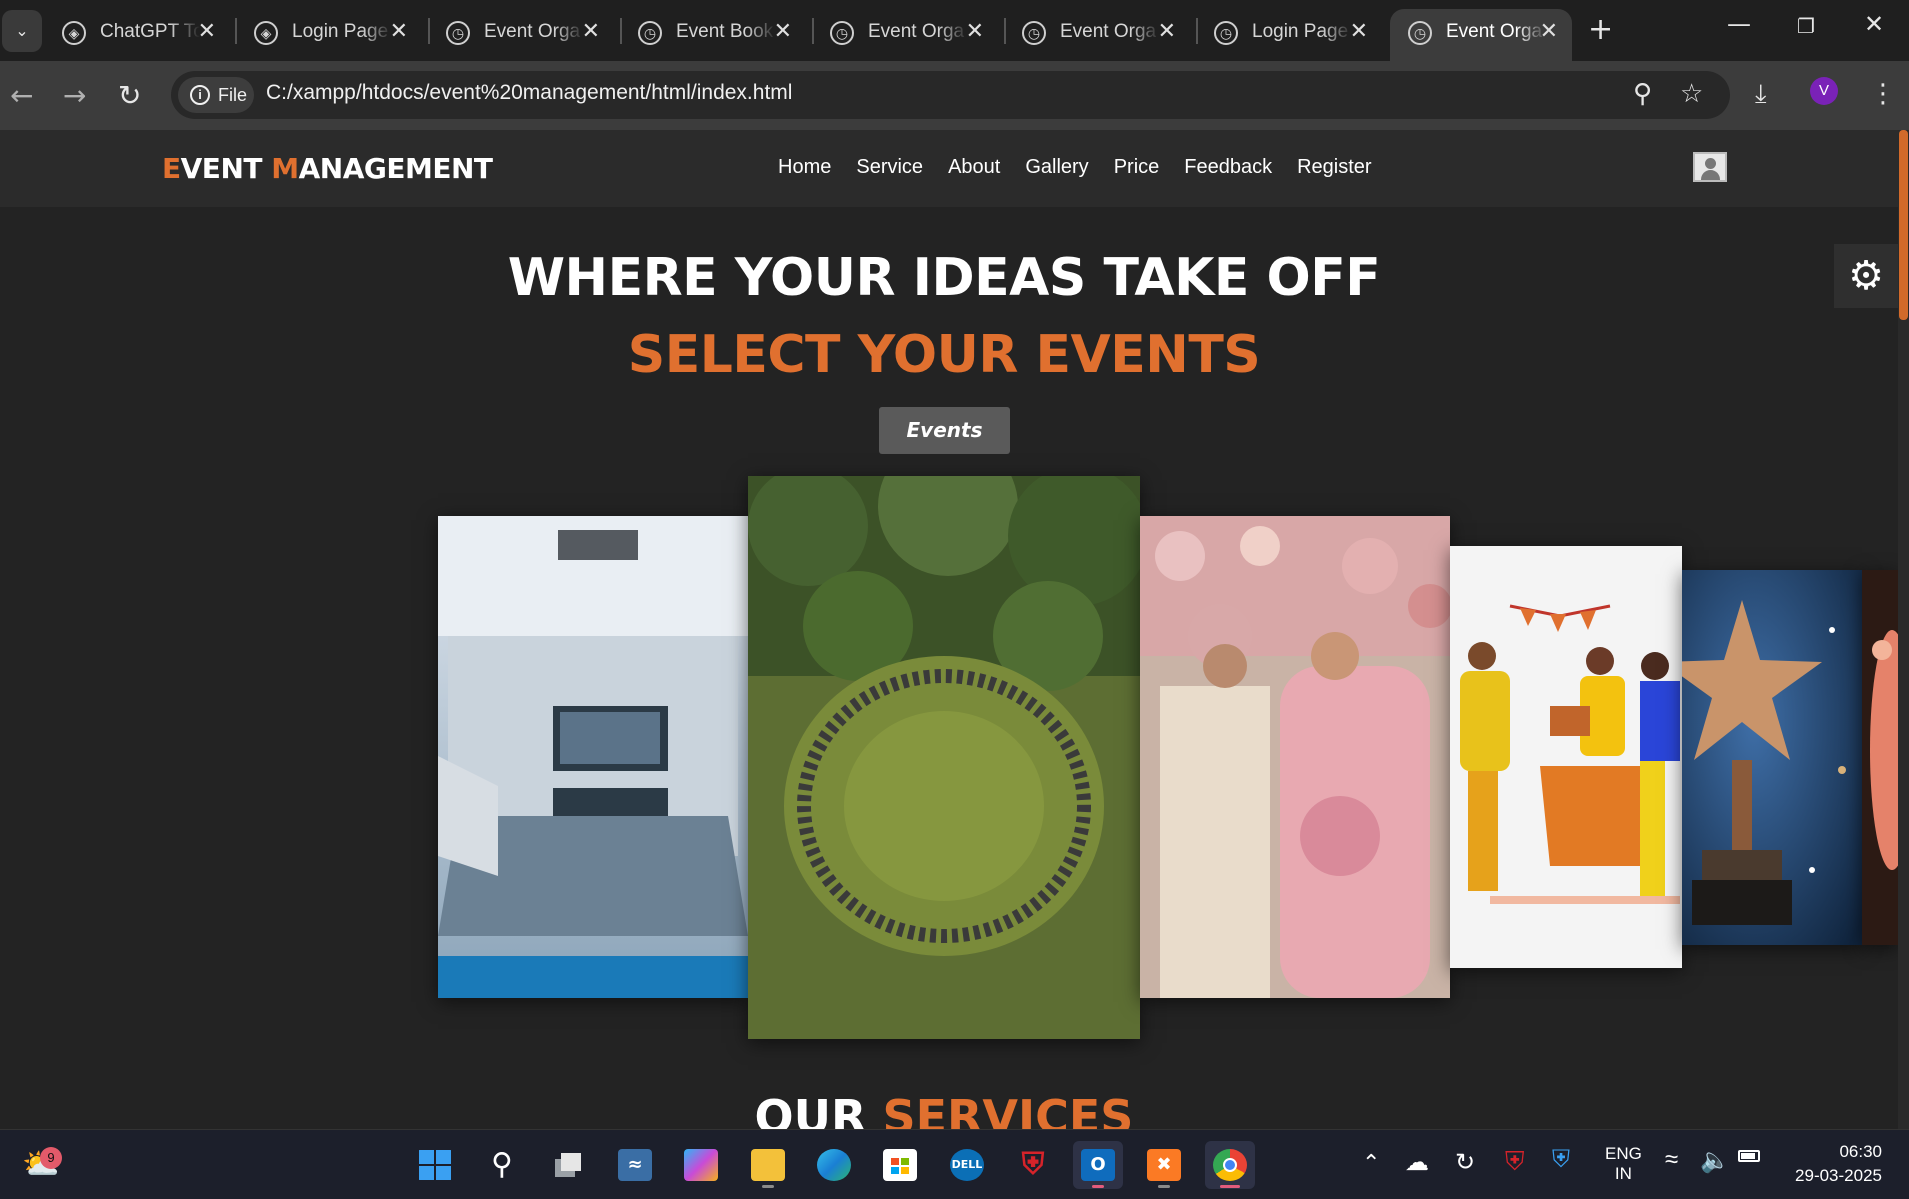  Describe the element at coordinates (1883, 94) in the screenshot. I see `menu-kebab-icon: ⋮` at that location.